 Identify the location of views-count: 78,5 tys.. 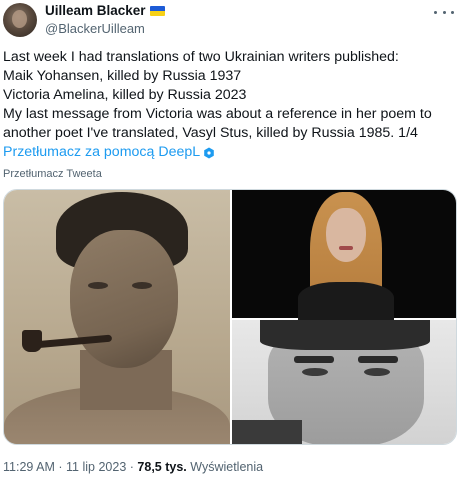
(161, 467).